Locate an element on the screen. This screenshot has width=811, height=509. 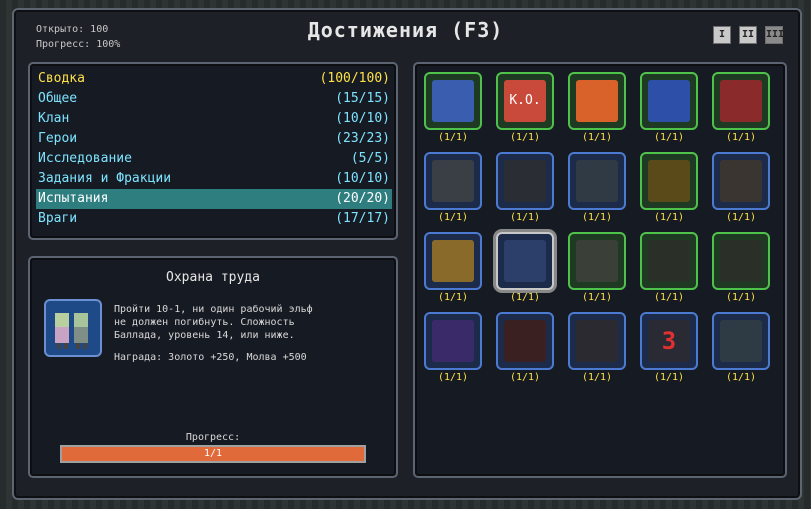
category-item: Исследование (5/5) is located at coordinates (214, 159).